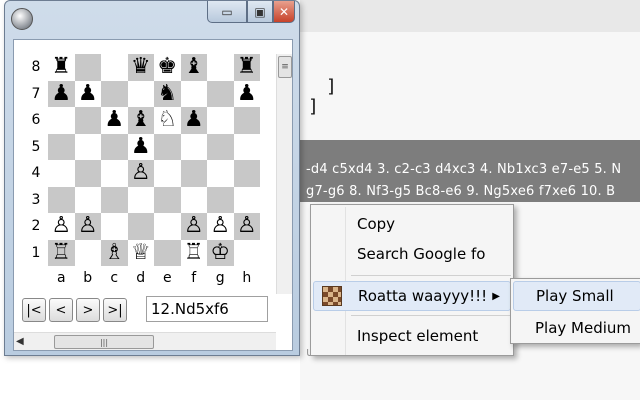 This screenshot has height=400, width=640. What do you see at coordinates (87, 93) in the screenshot?
I see `board-square-b7: ♟` at bounding box center [87, 93].